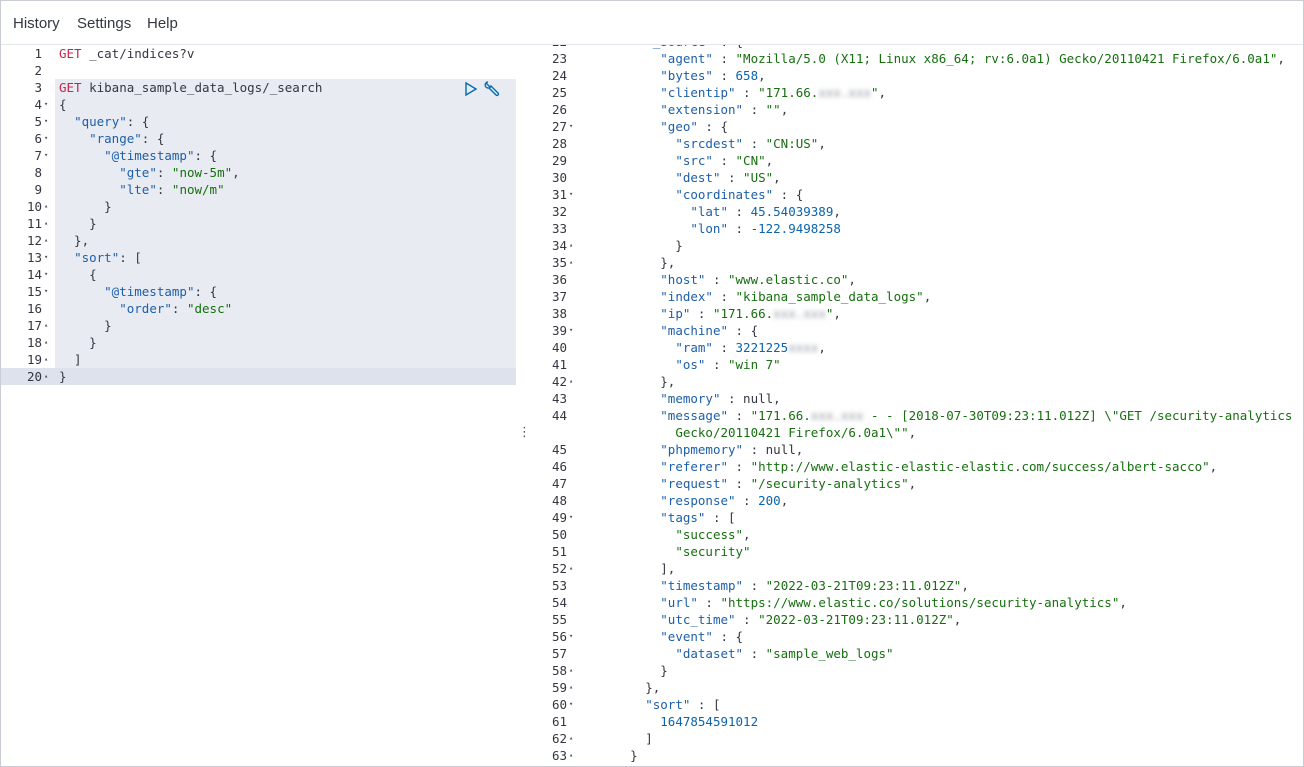 Image resolution: width=1304 pixels, height=767 pixels. I want to click on request-line: 7 ▾ "@timestamp": {, so click(258, 155).